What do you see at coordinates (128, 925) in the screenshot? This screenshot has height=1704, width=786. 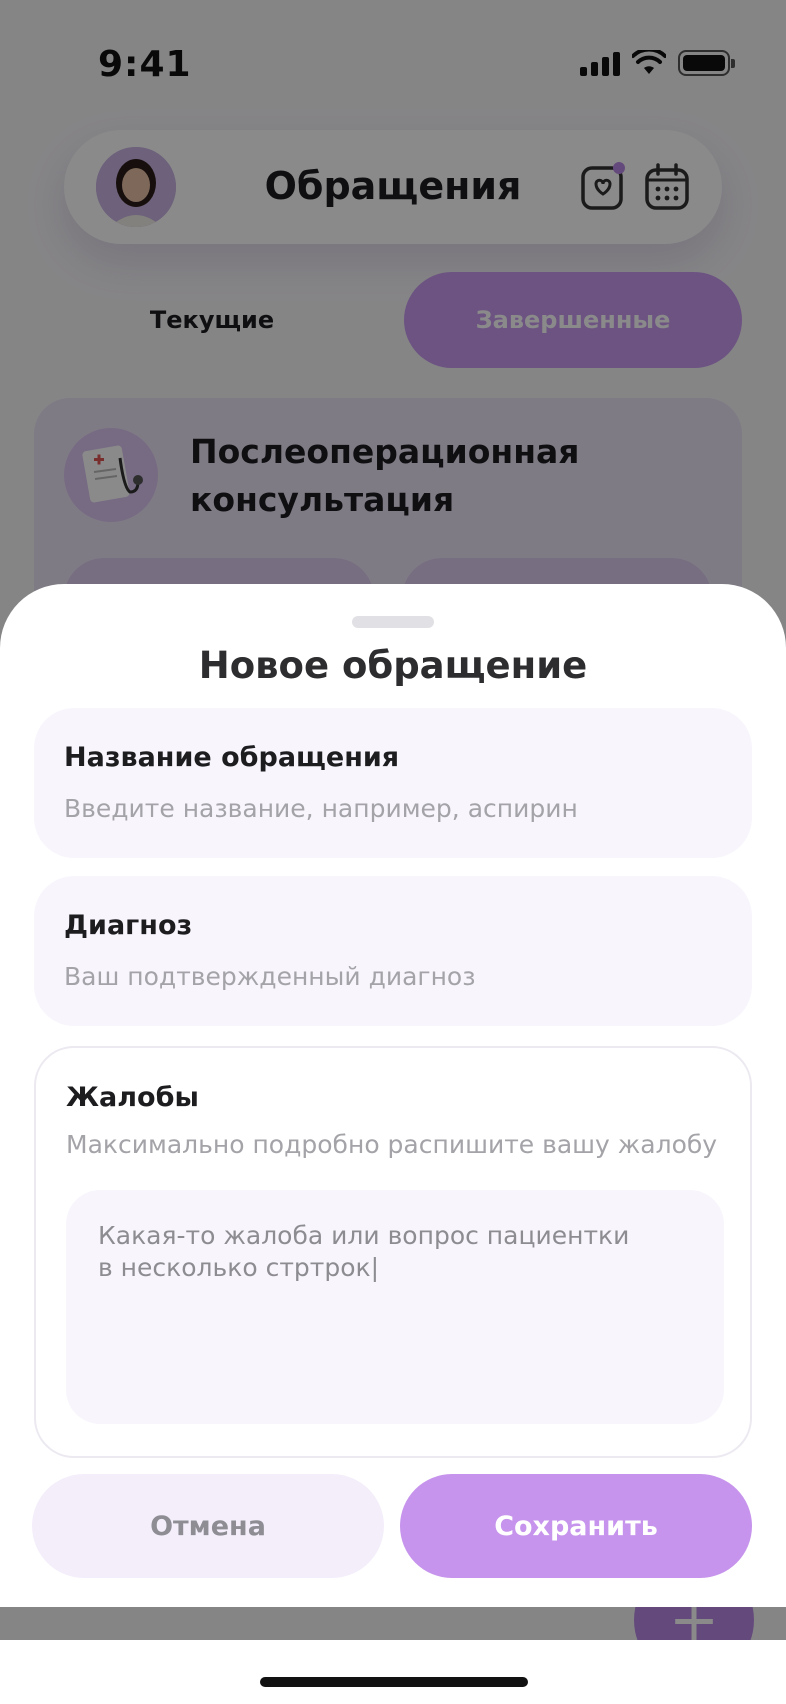 I see `diagnosis-label: Диагноз` at bounding box center [128, 925].